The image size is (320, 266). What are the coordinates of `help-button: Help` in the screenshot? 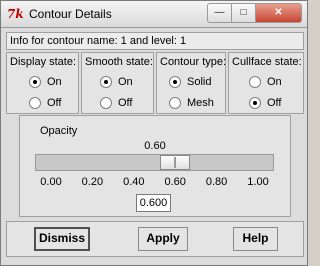 It's located at (255, 239).